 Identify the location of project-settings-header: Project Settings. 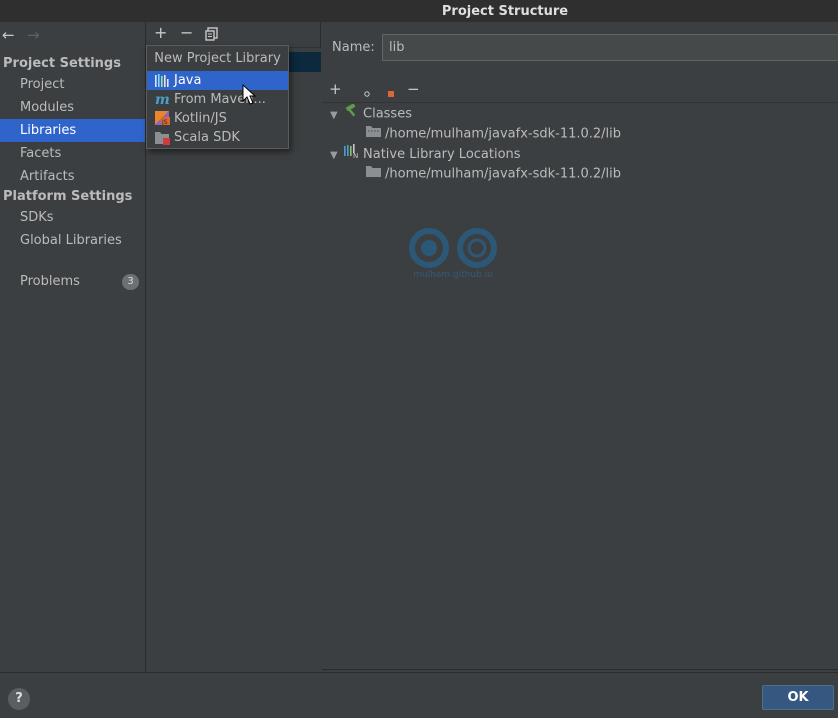
(62, 63).